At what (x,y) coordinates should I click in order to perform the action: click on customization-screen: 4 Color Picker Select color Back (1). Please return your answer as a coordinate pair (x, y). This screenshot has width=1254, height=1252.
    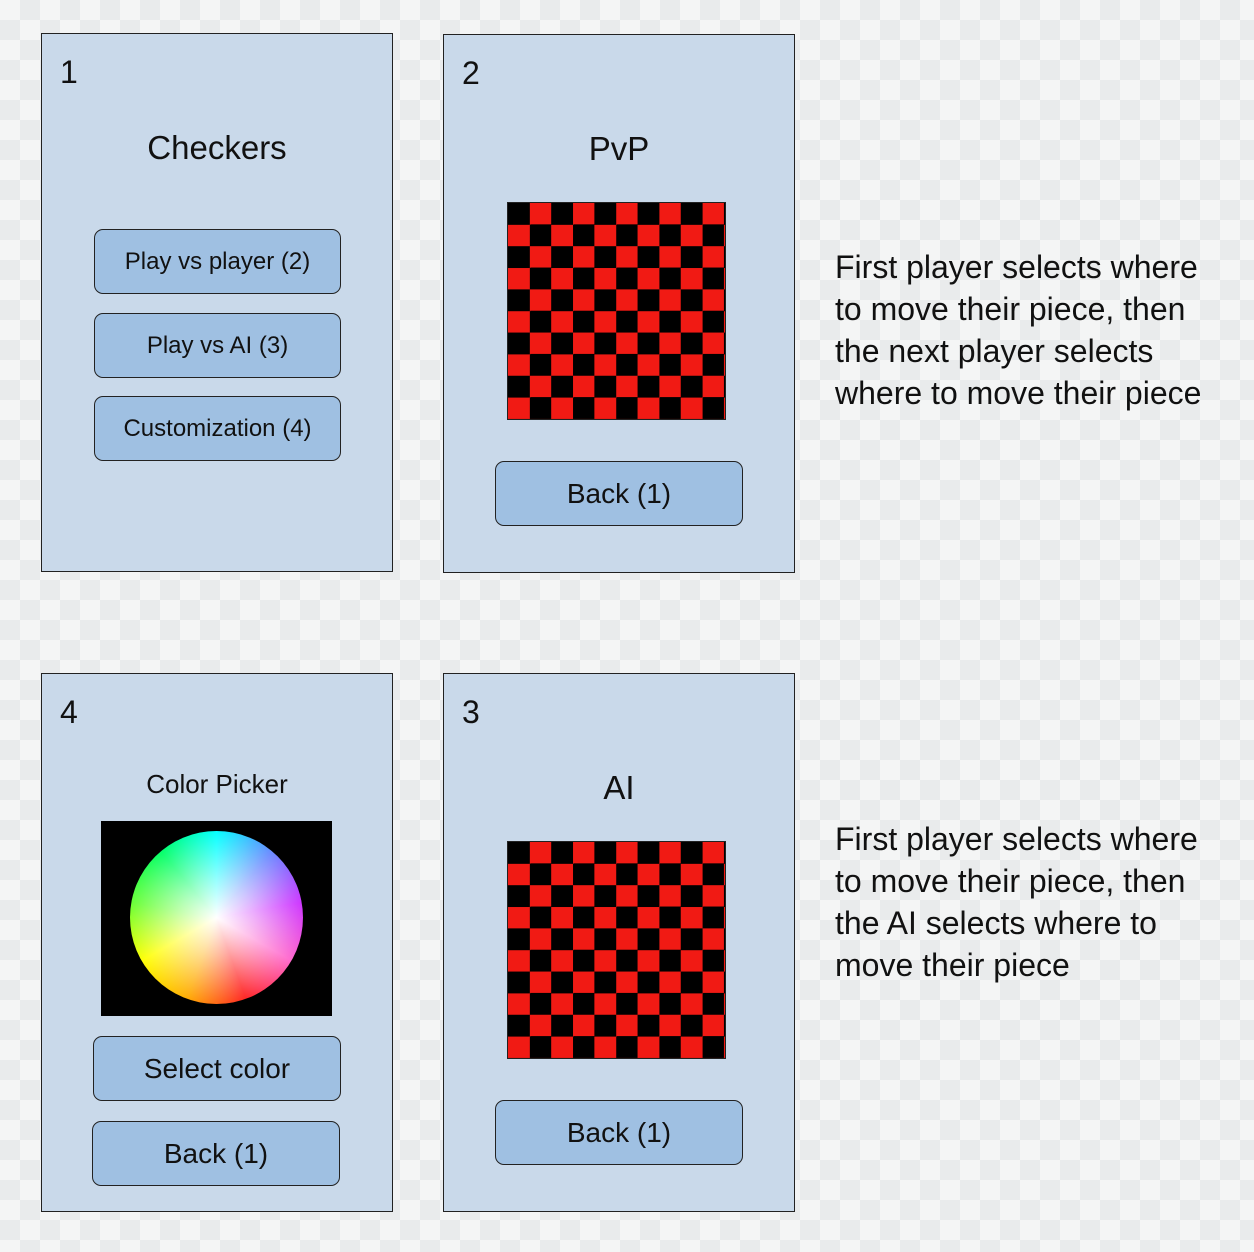
    Looking at the image, I should click on (217, 942).